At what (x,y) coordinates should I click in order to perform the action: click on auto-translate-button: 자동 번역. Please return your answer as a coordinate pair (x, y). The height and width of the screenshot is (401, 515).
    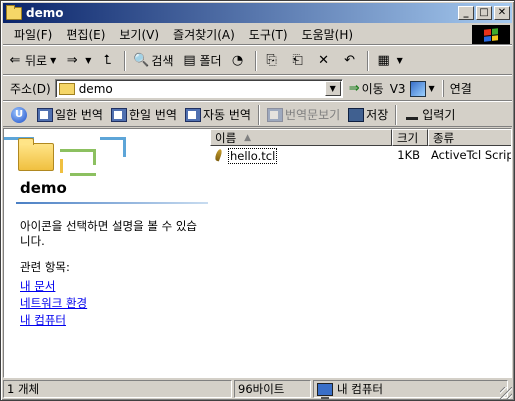
    Looking at the image, I should click on (218, 115).